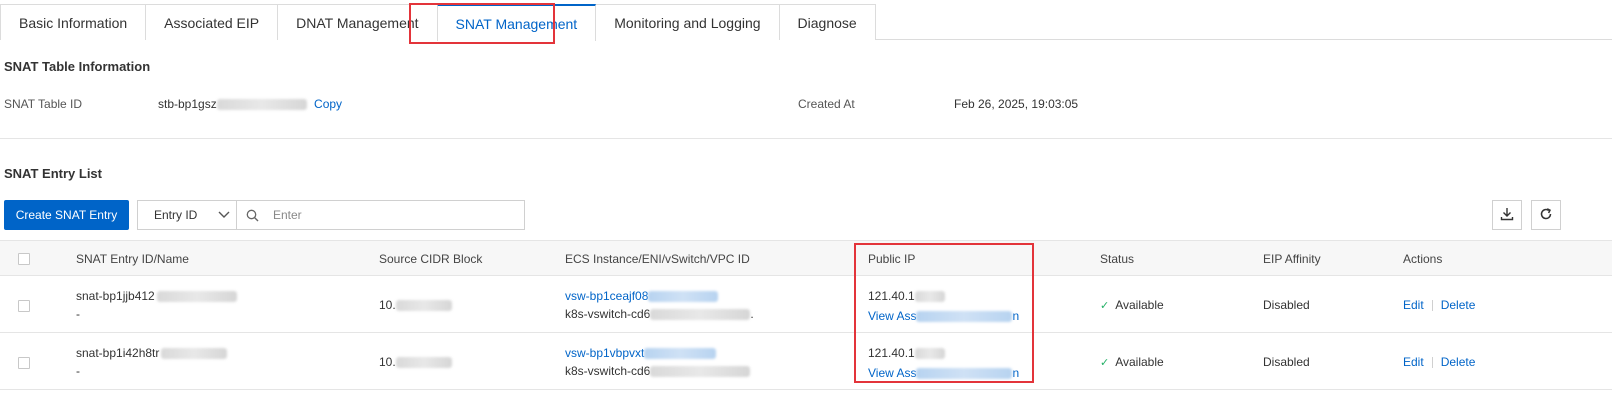 The height and width of the screenshot is (404, 1615). What do you see at coordinates (606, 296) in the screenshot?
I see `vswitch-id-text: vsw-bp1ceajf08` at bounding box center [606, 296].